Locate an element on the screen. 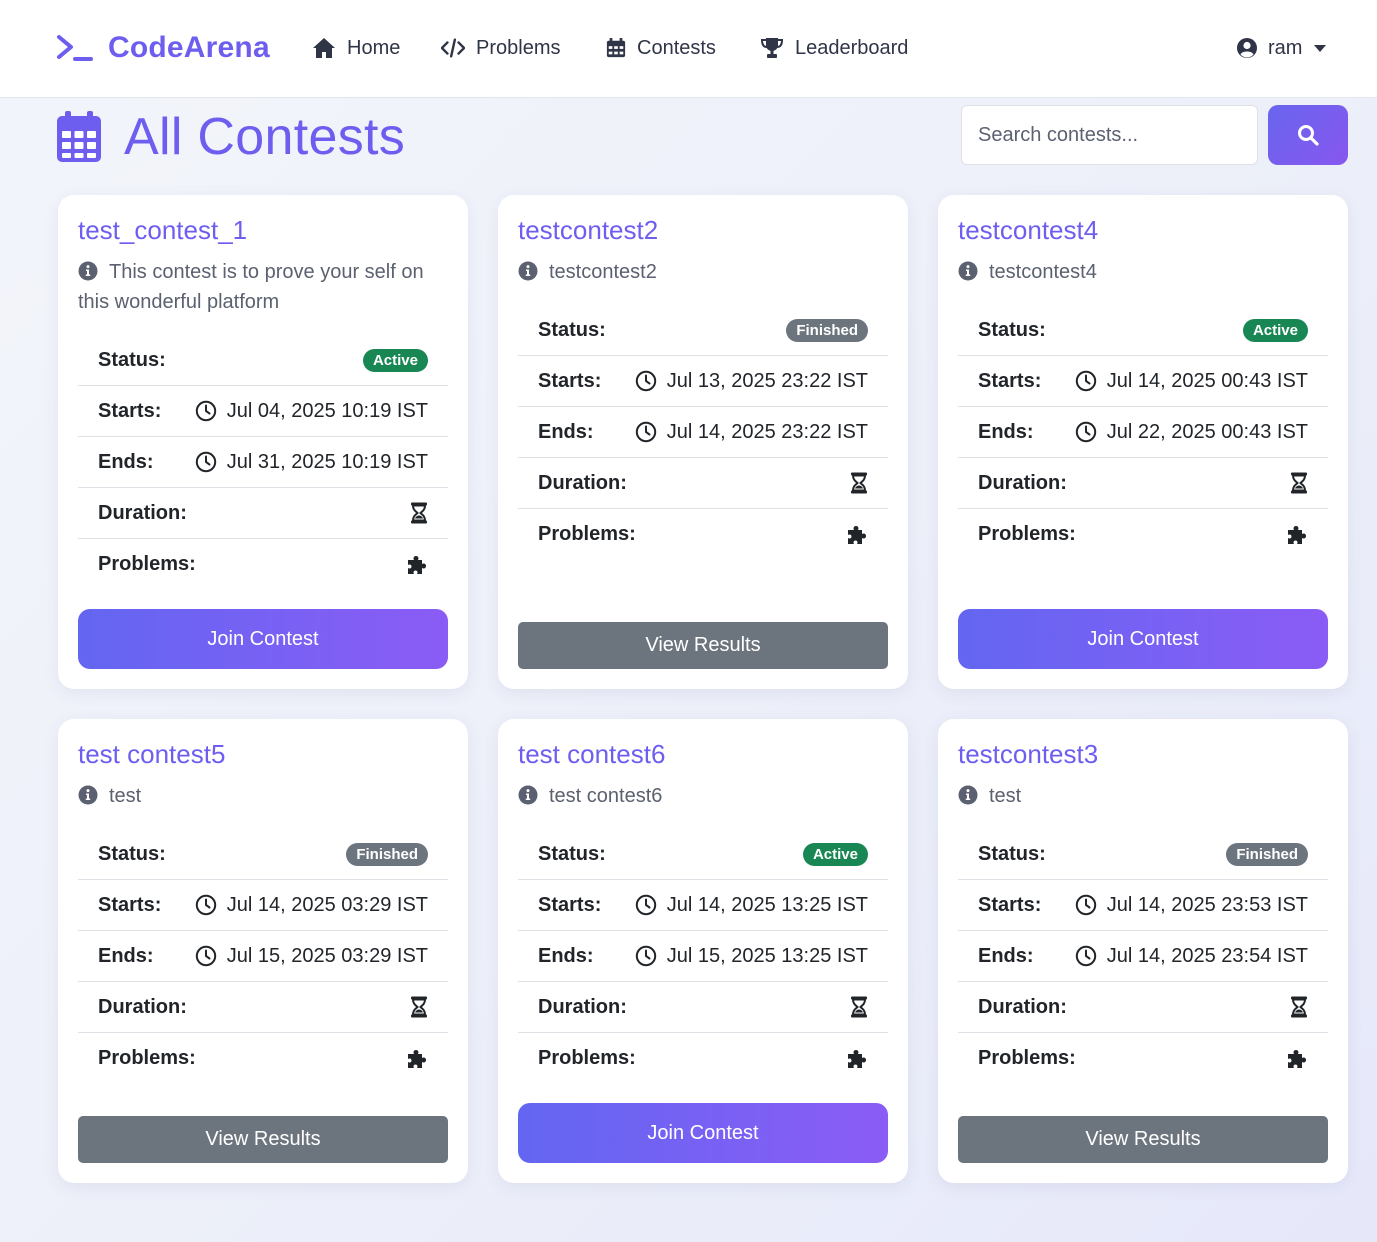 The width and height of the screenshot is (1377, 1242). contest-title: test contest5 is located at coordinates (151, 754).